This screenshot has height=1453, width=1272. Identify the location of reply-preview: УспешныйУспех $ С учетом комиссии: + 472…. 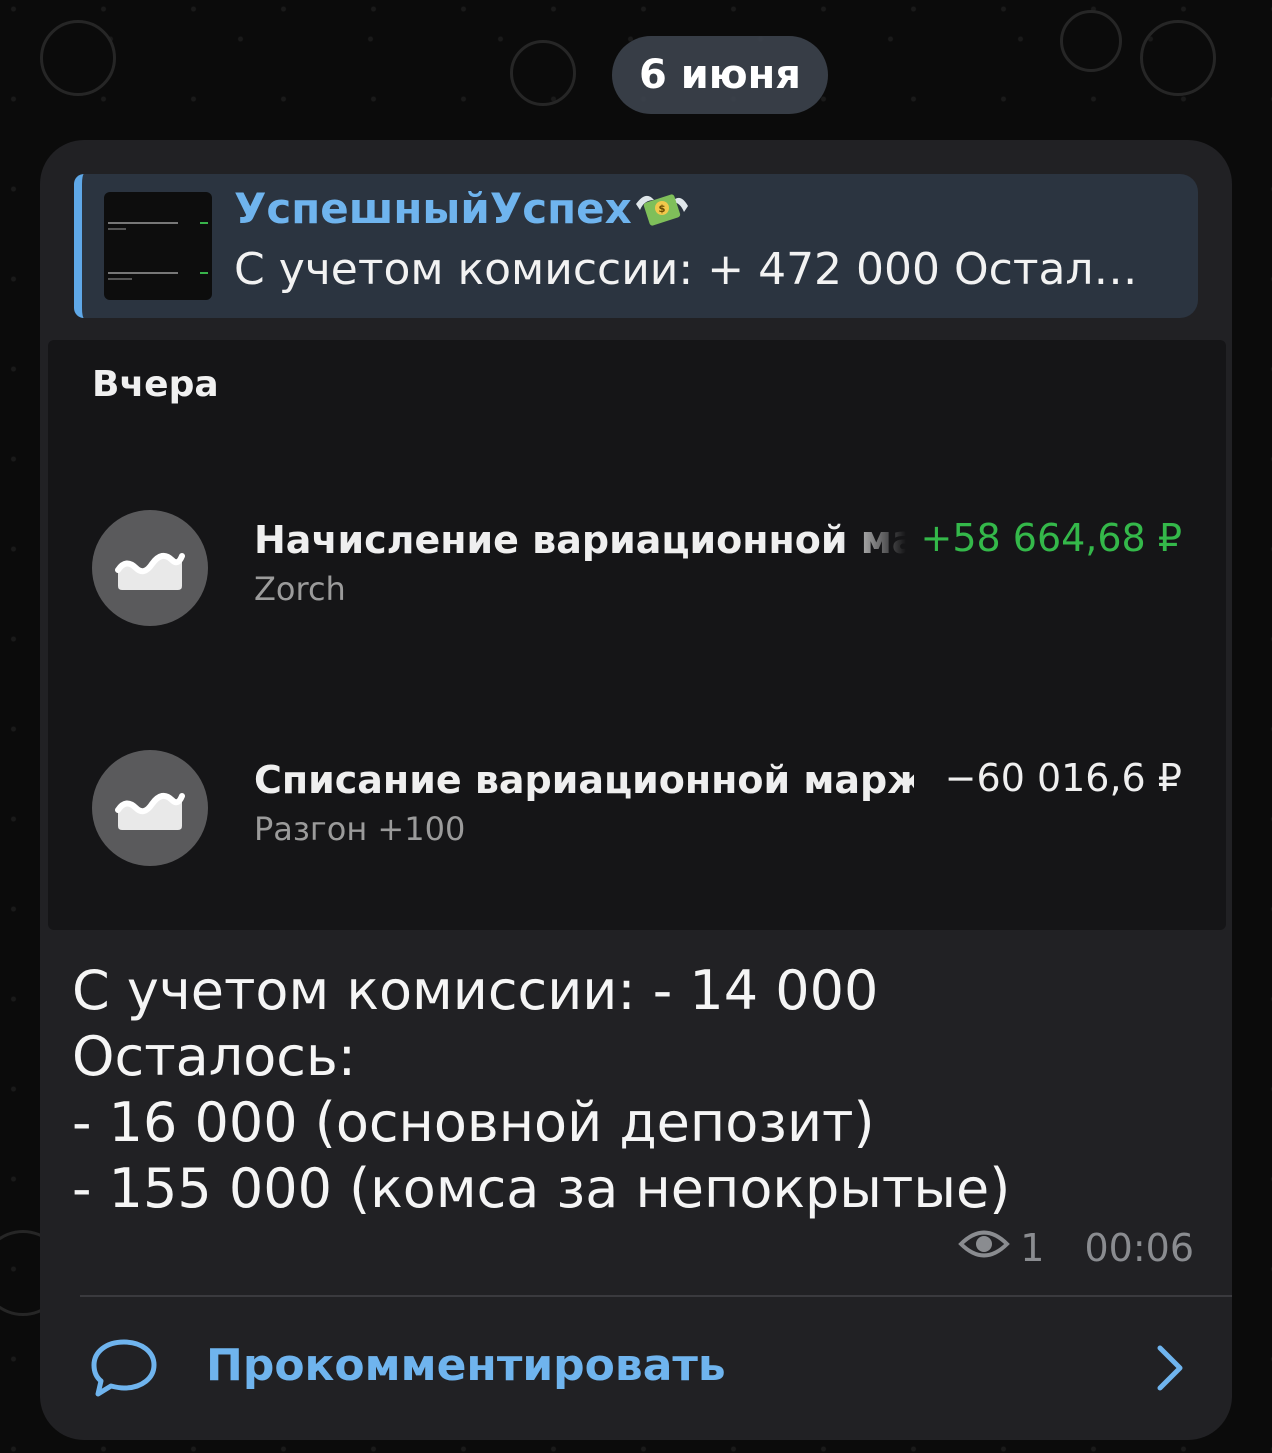
(636, 246).